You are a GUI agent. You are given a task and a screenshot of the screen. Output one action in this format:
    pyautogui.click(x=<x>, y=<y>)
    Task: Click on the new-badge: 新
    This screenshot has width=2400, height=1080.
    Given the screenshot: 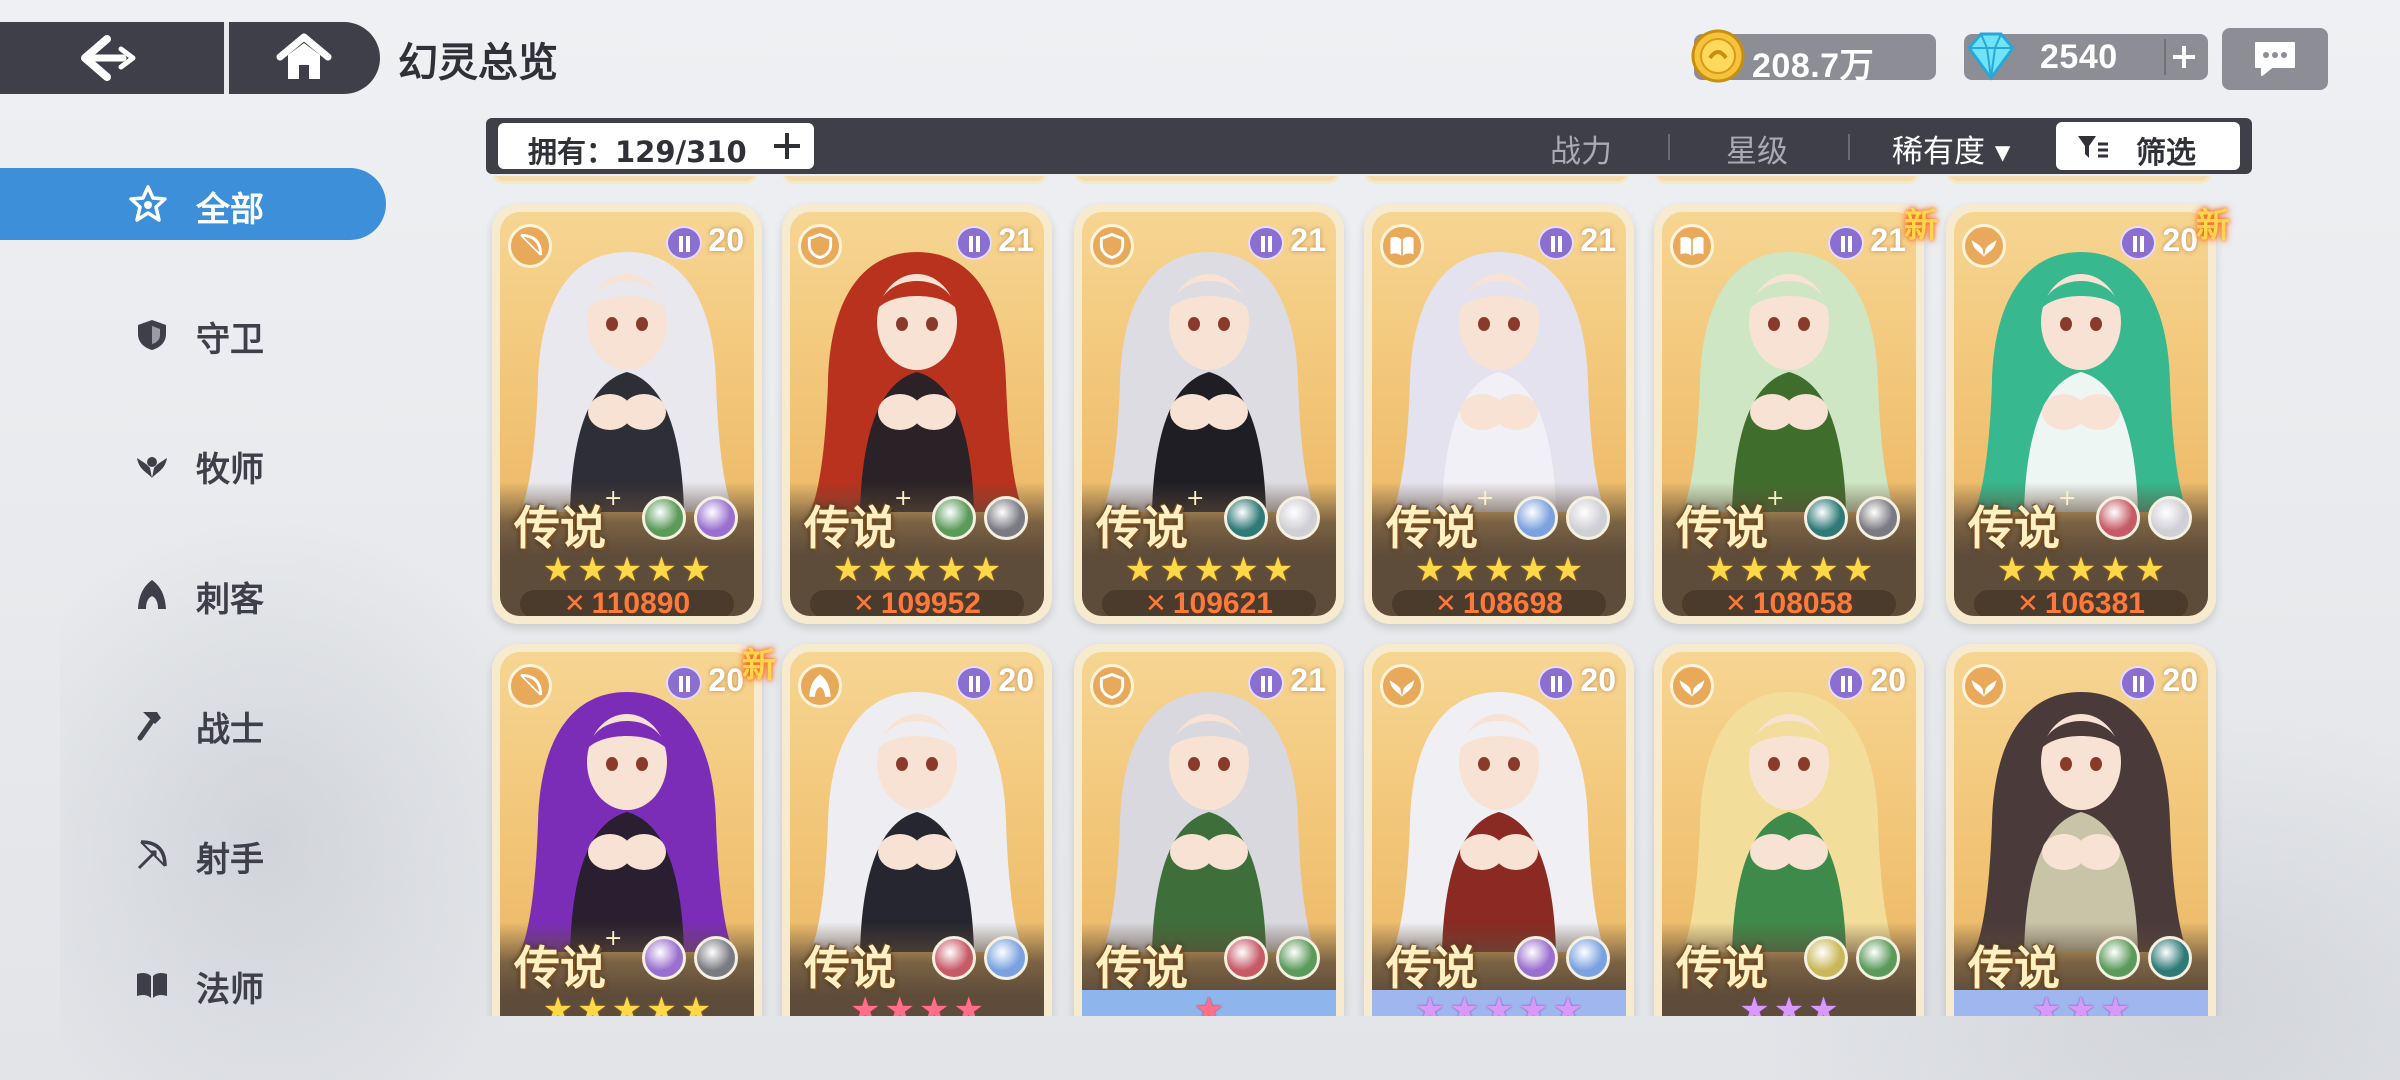 What is the action you would take?
    pyautogui.click(x=1921, y=226)
    